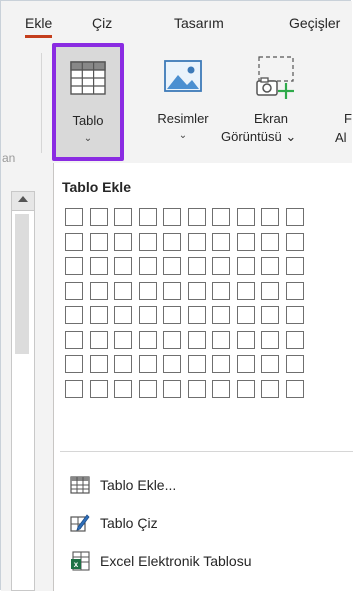 Image resolution: width=353 pixels, height=592 pixels. I want to click on resimler-button: Resimler ⌄, so click(183, 126).